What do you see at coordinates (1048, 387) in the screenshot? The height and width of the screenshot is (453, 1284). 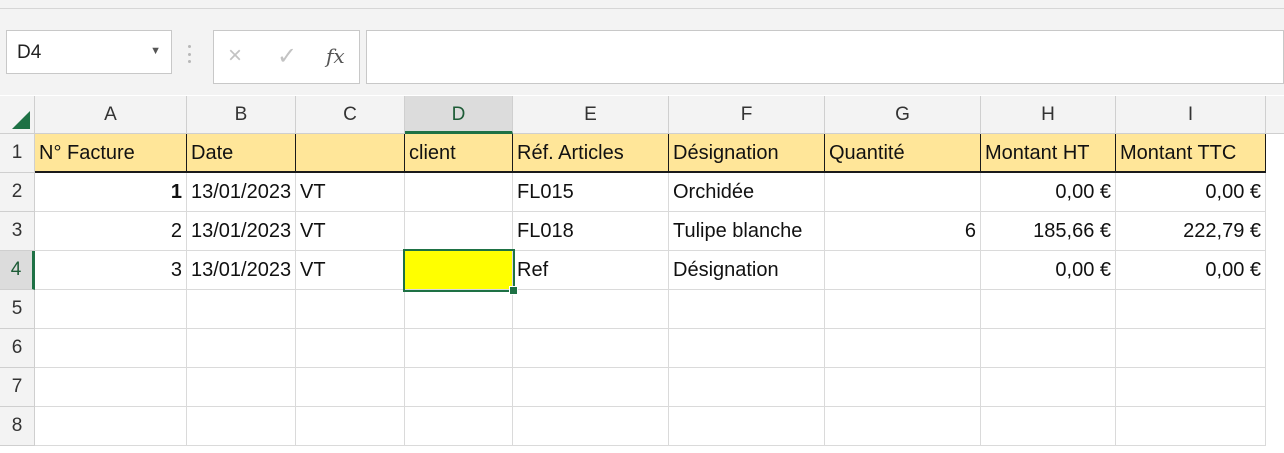 I see `cell-h7` at bounding box center [1048, 387].